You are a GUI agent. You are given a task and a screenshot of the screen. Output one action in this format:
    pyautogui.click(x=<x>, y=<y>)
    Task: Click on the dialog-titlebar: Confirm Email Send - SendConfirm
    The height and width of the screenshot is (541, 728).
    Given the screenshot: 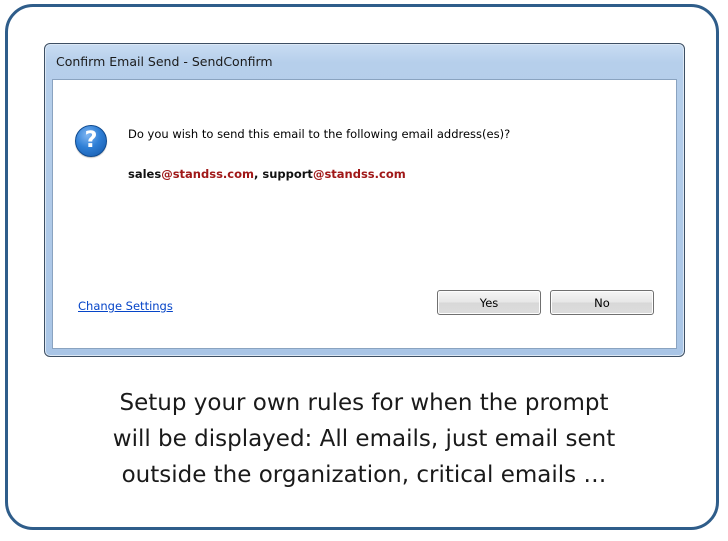 What is the action you would take?
    pyautogui.click(x=364, y=61)
    